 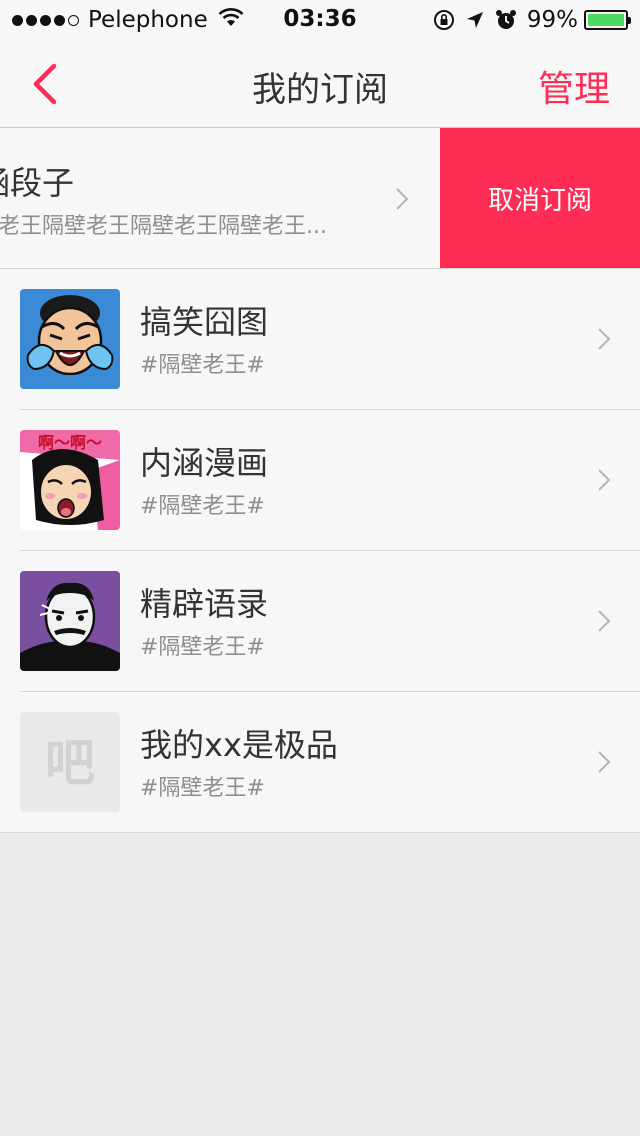 I want to click on subscription-title: 涵段子, so click(x=37, y=183).